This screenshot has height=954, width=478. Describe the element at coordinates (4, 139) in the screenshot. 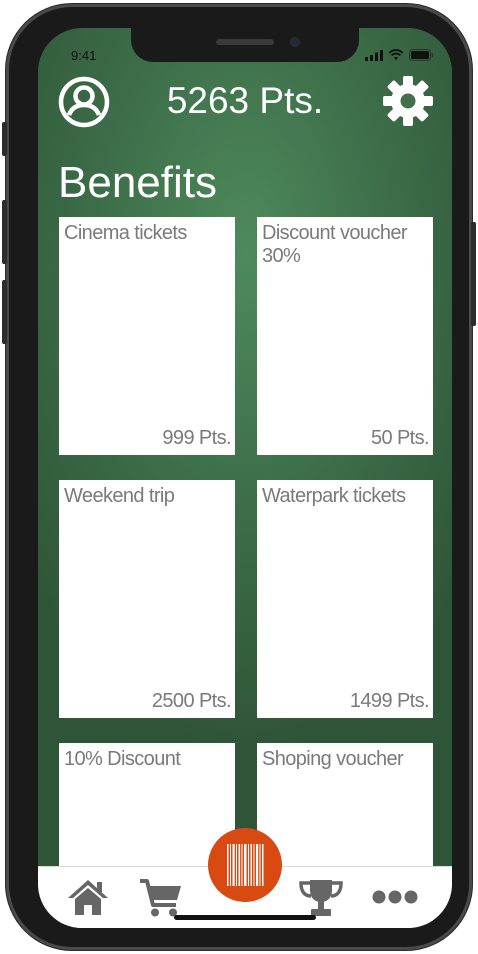

I see `mute-switch` at that location.